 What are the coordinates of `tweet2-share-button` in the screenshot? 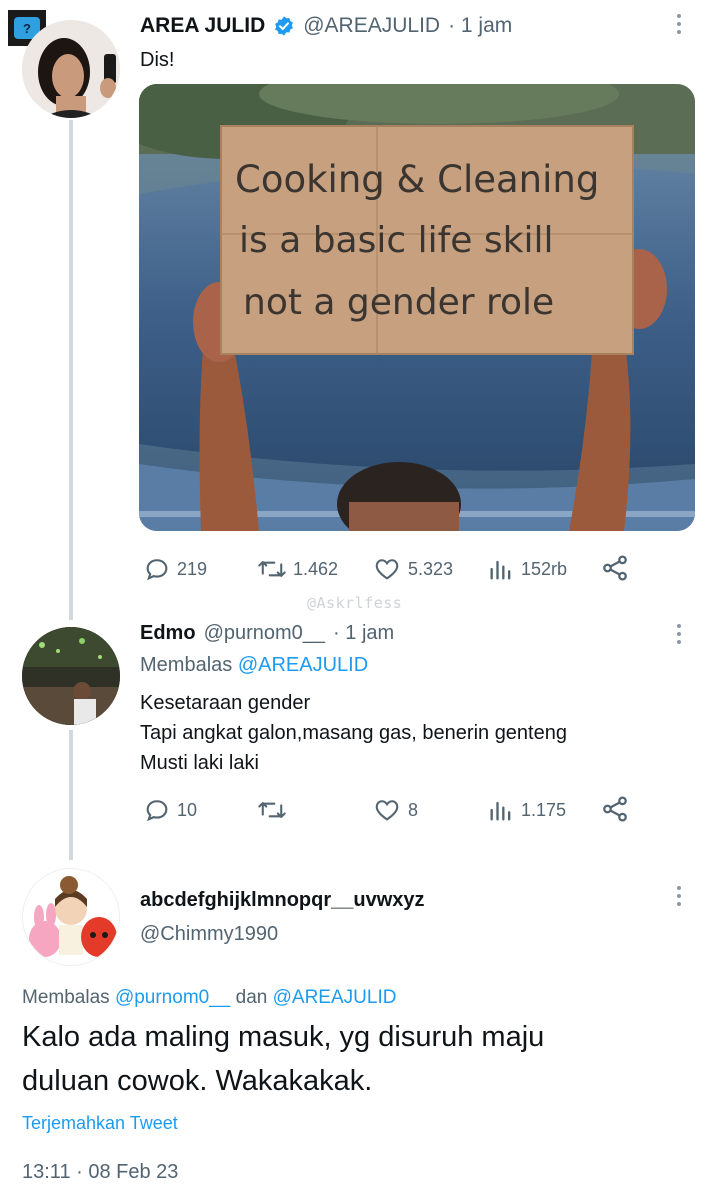 It's located at (615, 809).